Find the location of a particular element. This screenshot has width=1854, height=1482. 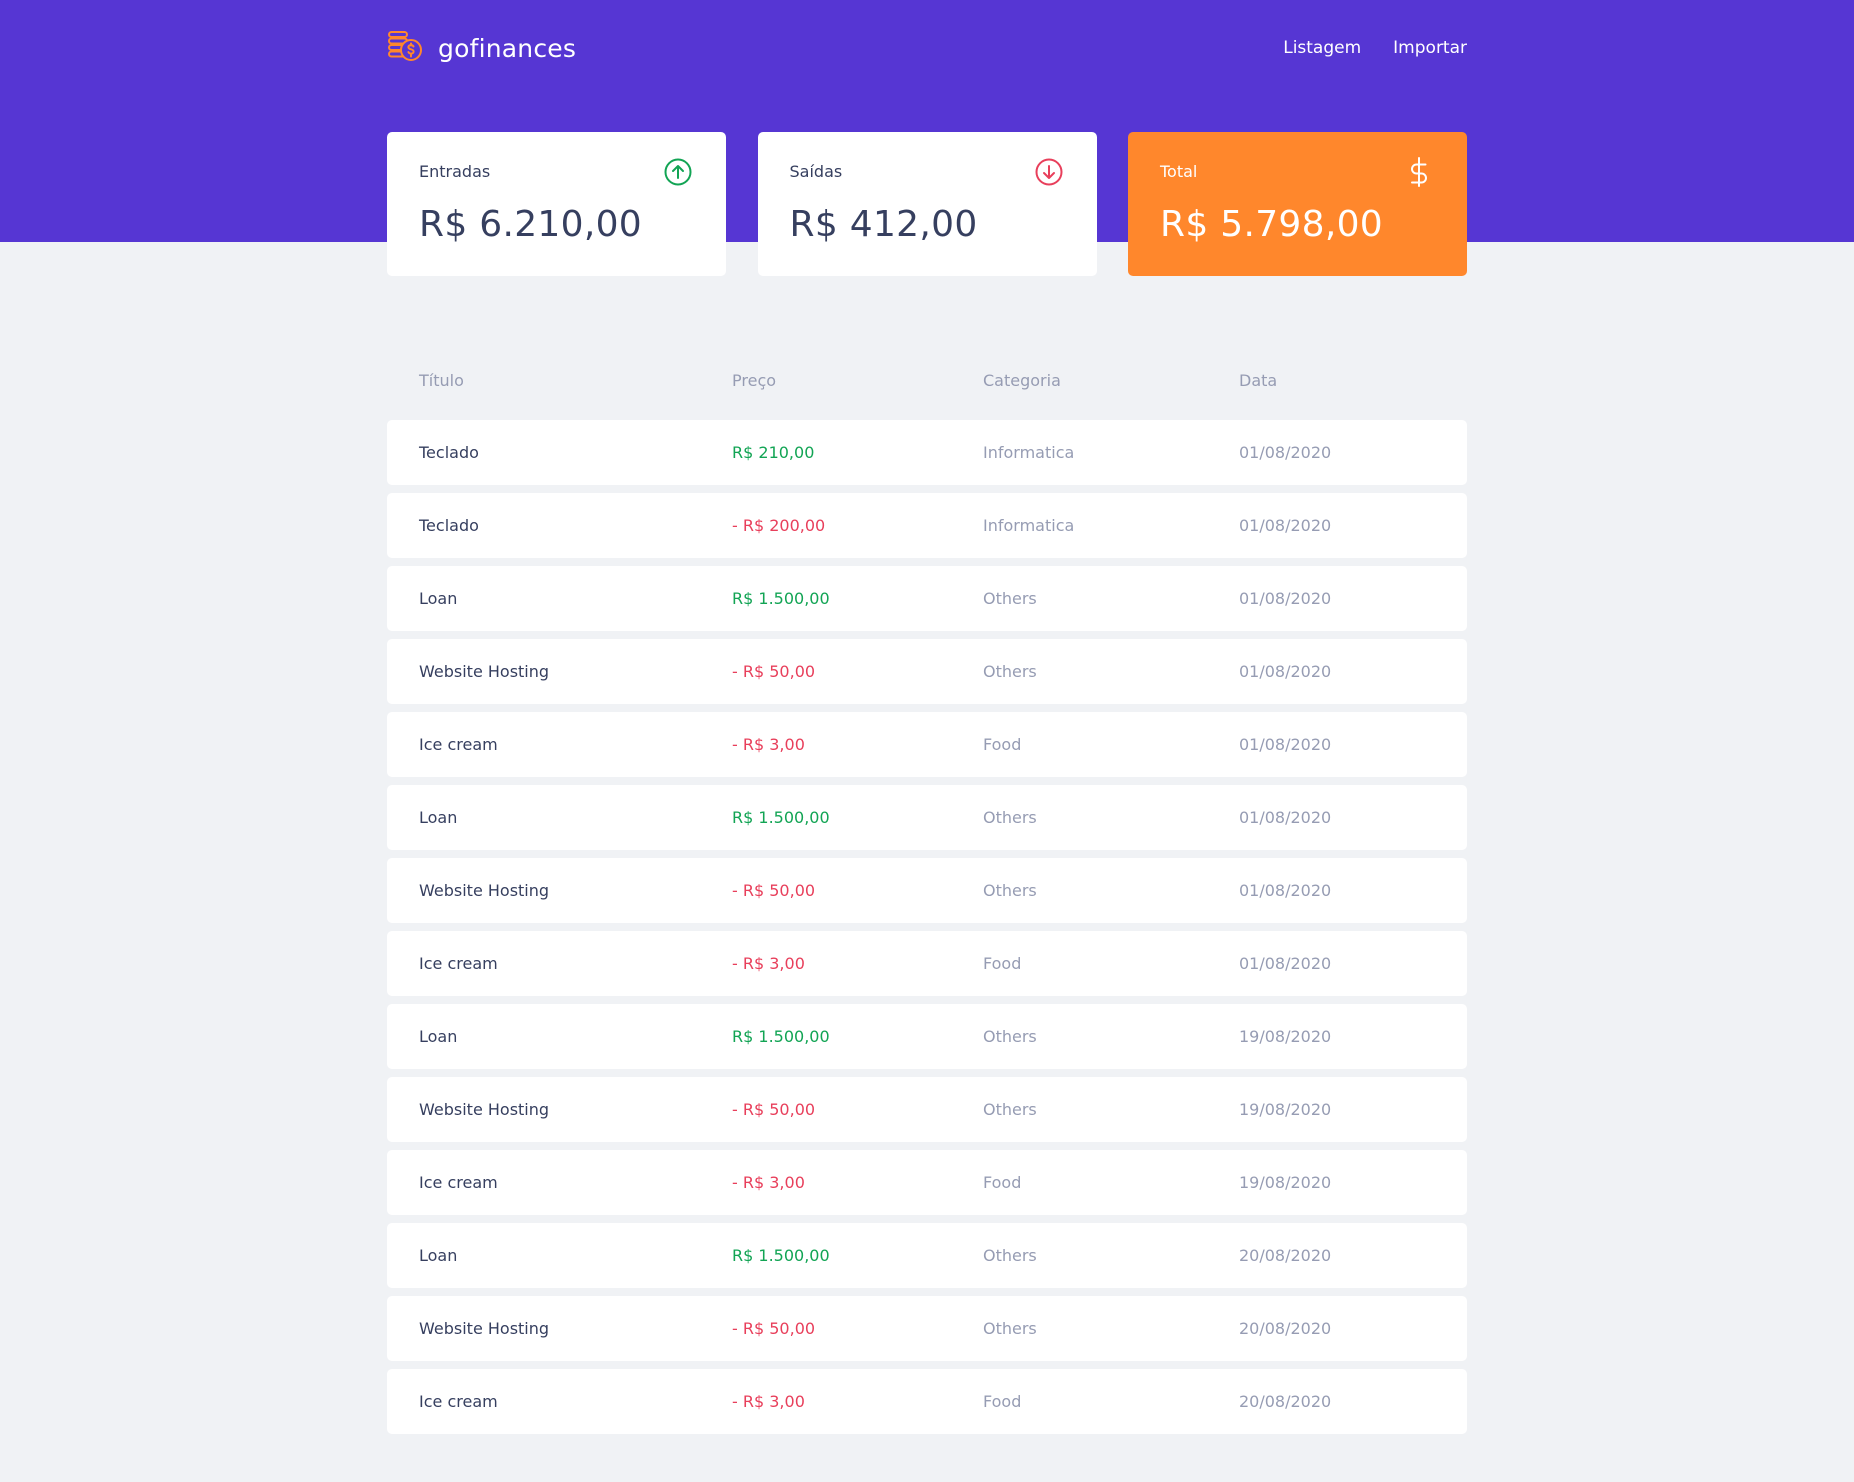

total-label: Total is located at coordinates (1179, 171).